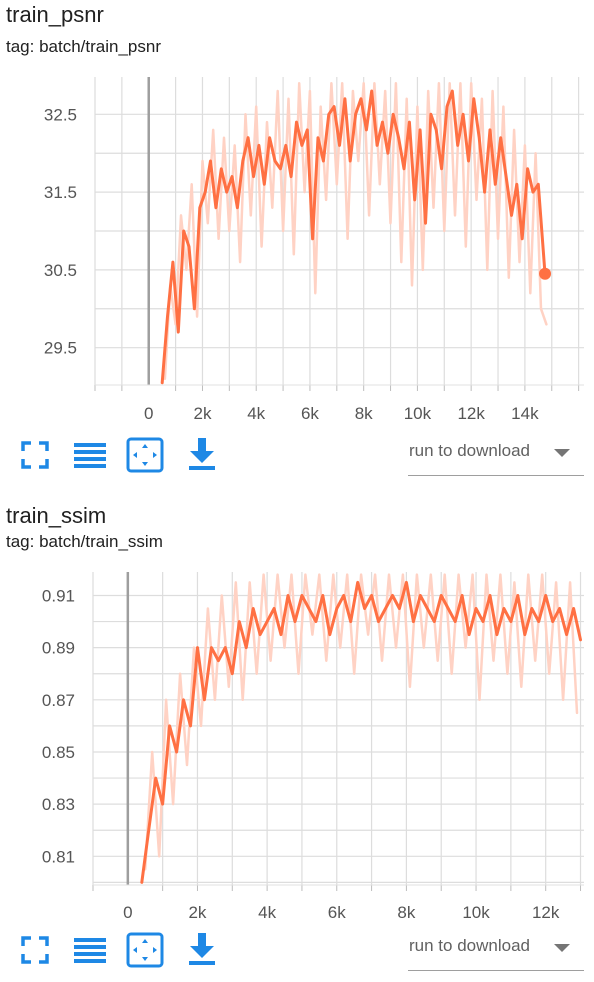  What do you see at coordinates (56, 515) in the screenshot?
I see `chart-title: train_ssim` at bounding box center [56, 515].